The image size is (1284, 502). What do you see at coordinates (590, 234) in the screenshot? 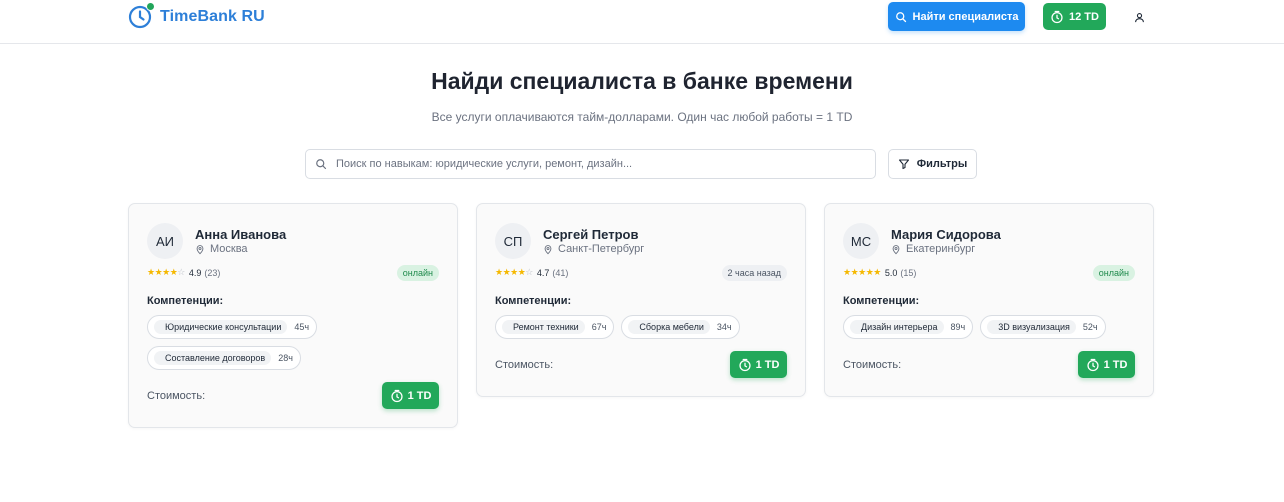
I see `specialist-name: Сергей Петров` at bounding box center [590, 234].